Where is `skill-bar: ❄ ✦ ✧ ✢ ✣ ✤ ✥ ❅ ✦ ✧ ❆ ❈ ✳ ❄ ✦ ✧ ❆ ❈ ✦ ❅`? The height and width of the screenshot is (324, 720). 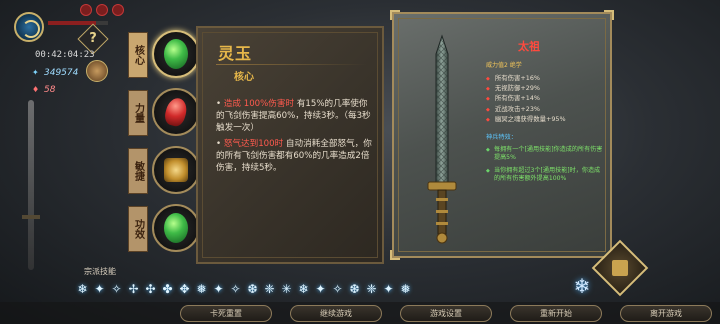
skill-bar: ❄ ✦ ✧ ✢ ✣ ✤ ✥ ❅ ✦ ✧ ❆ ❈ ✳ ❄ ✦ ✧ ❆ ❈ ✦ ❅ is located at coordinates (244, 288).